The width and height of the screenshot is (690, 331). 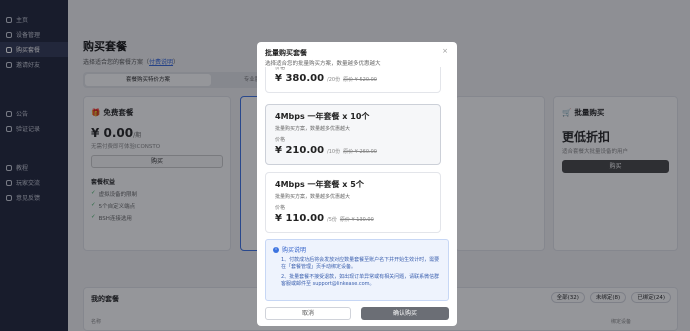 What do you see at coordinates (294, 250) in the screenshot?
I see `info-title: 购买说明` at bounding box center [294, 250].